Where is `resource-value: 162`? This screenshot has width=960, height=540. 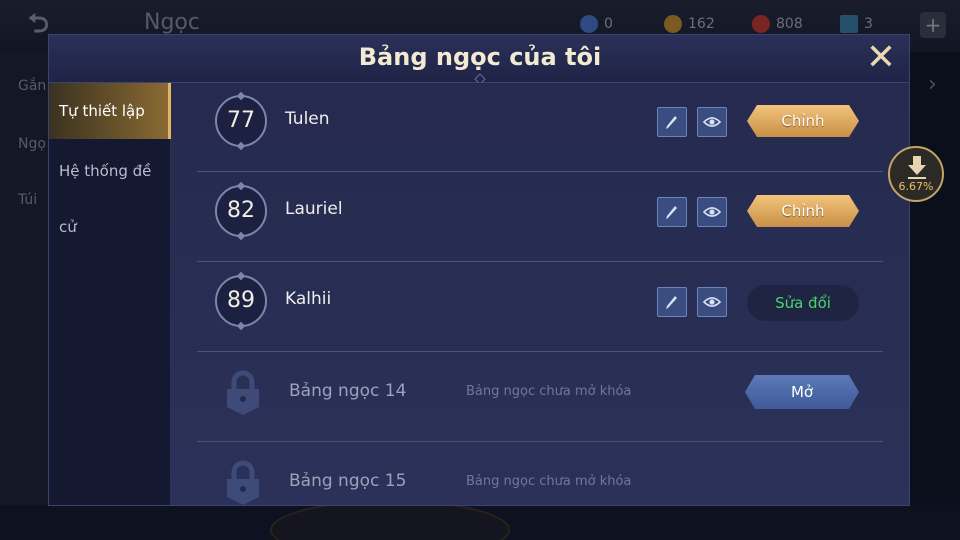
resource-value: 162 is located at coordinates (701, 24).